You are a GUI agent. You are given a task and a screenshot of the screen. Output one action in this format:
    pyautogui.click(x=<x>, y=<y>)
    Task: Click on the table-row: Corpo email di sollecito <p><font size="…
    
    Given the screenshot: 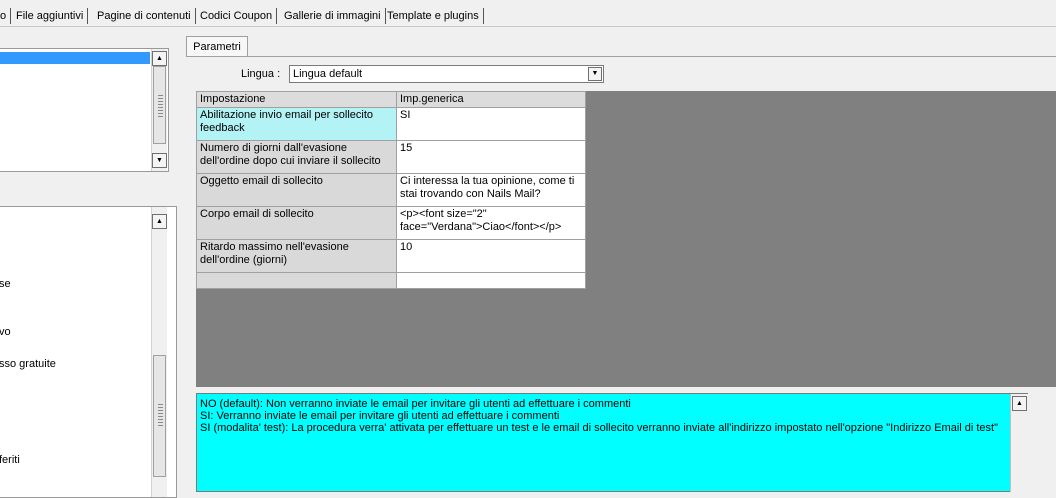 What is the action you would take?
    pyautogui.click(x=391, y=223)
    